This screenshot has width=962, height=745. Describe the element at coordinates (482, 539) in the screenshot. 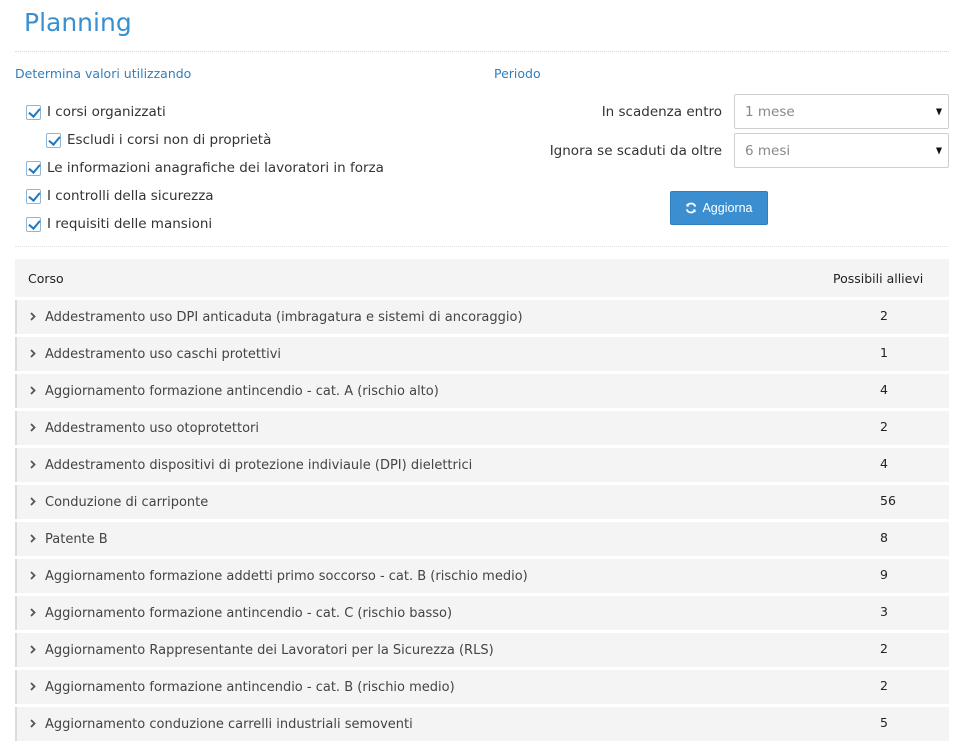

I see `table-row: Patente B 8` at that location.